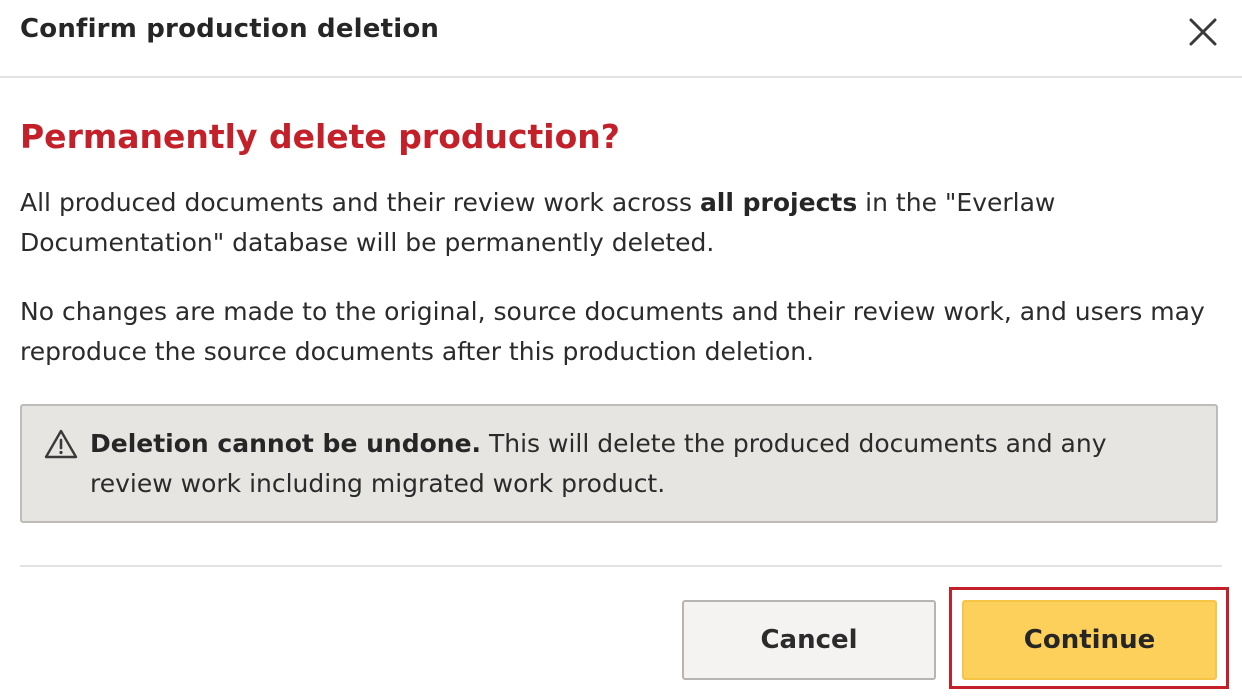 Image resolution: width=1242 pixels, height=698 pixels. What do you see at coordinates (778, 202) in the screenshot?
I see `paragraph1-bold-text: all projects` at bounding box center [778, 202].